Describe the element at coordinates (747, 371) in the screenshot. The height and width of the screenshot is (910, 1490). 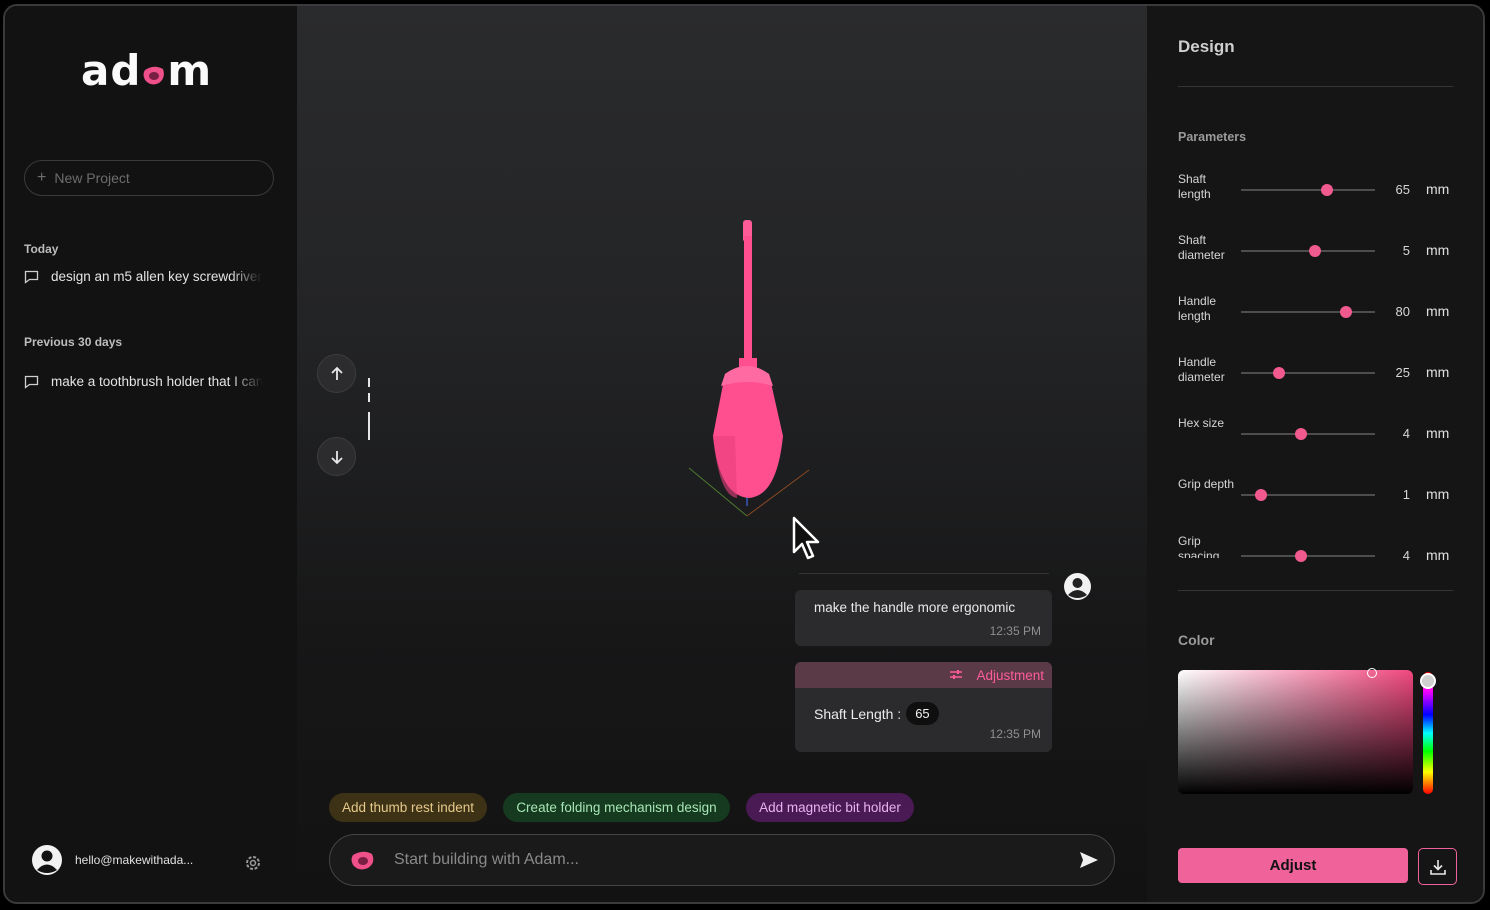
I see `screwdriver-model` at that location.